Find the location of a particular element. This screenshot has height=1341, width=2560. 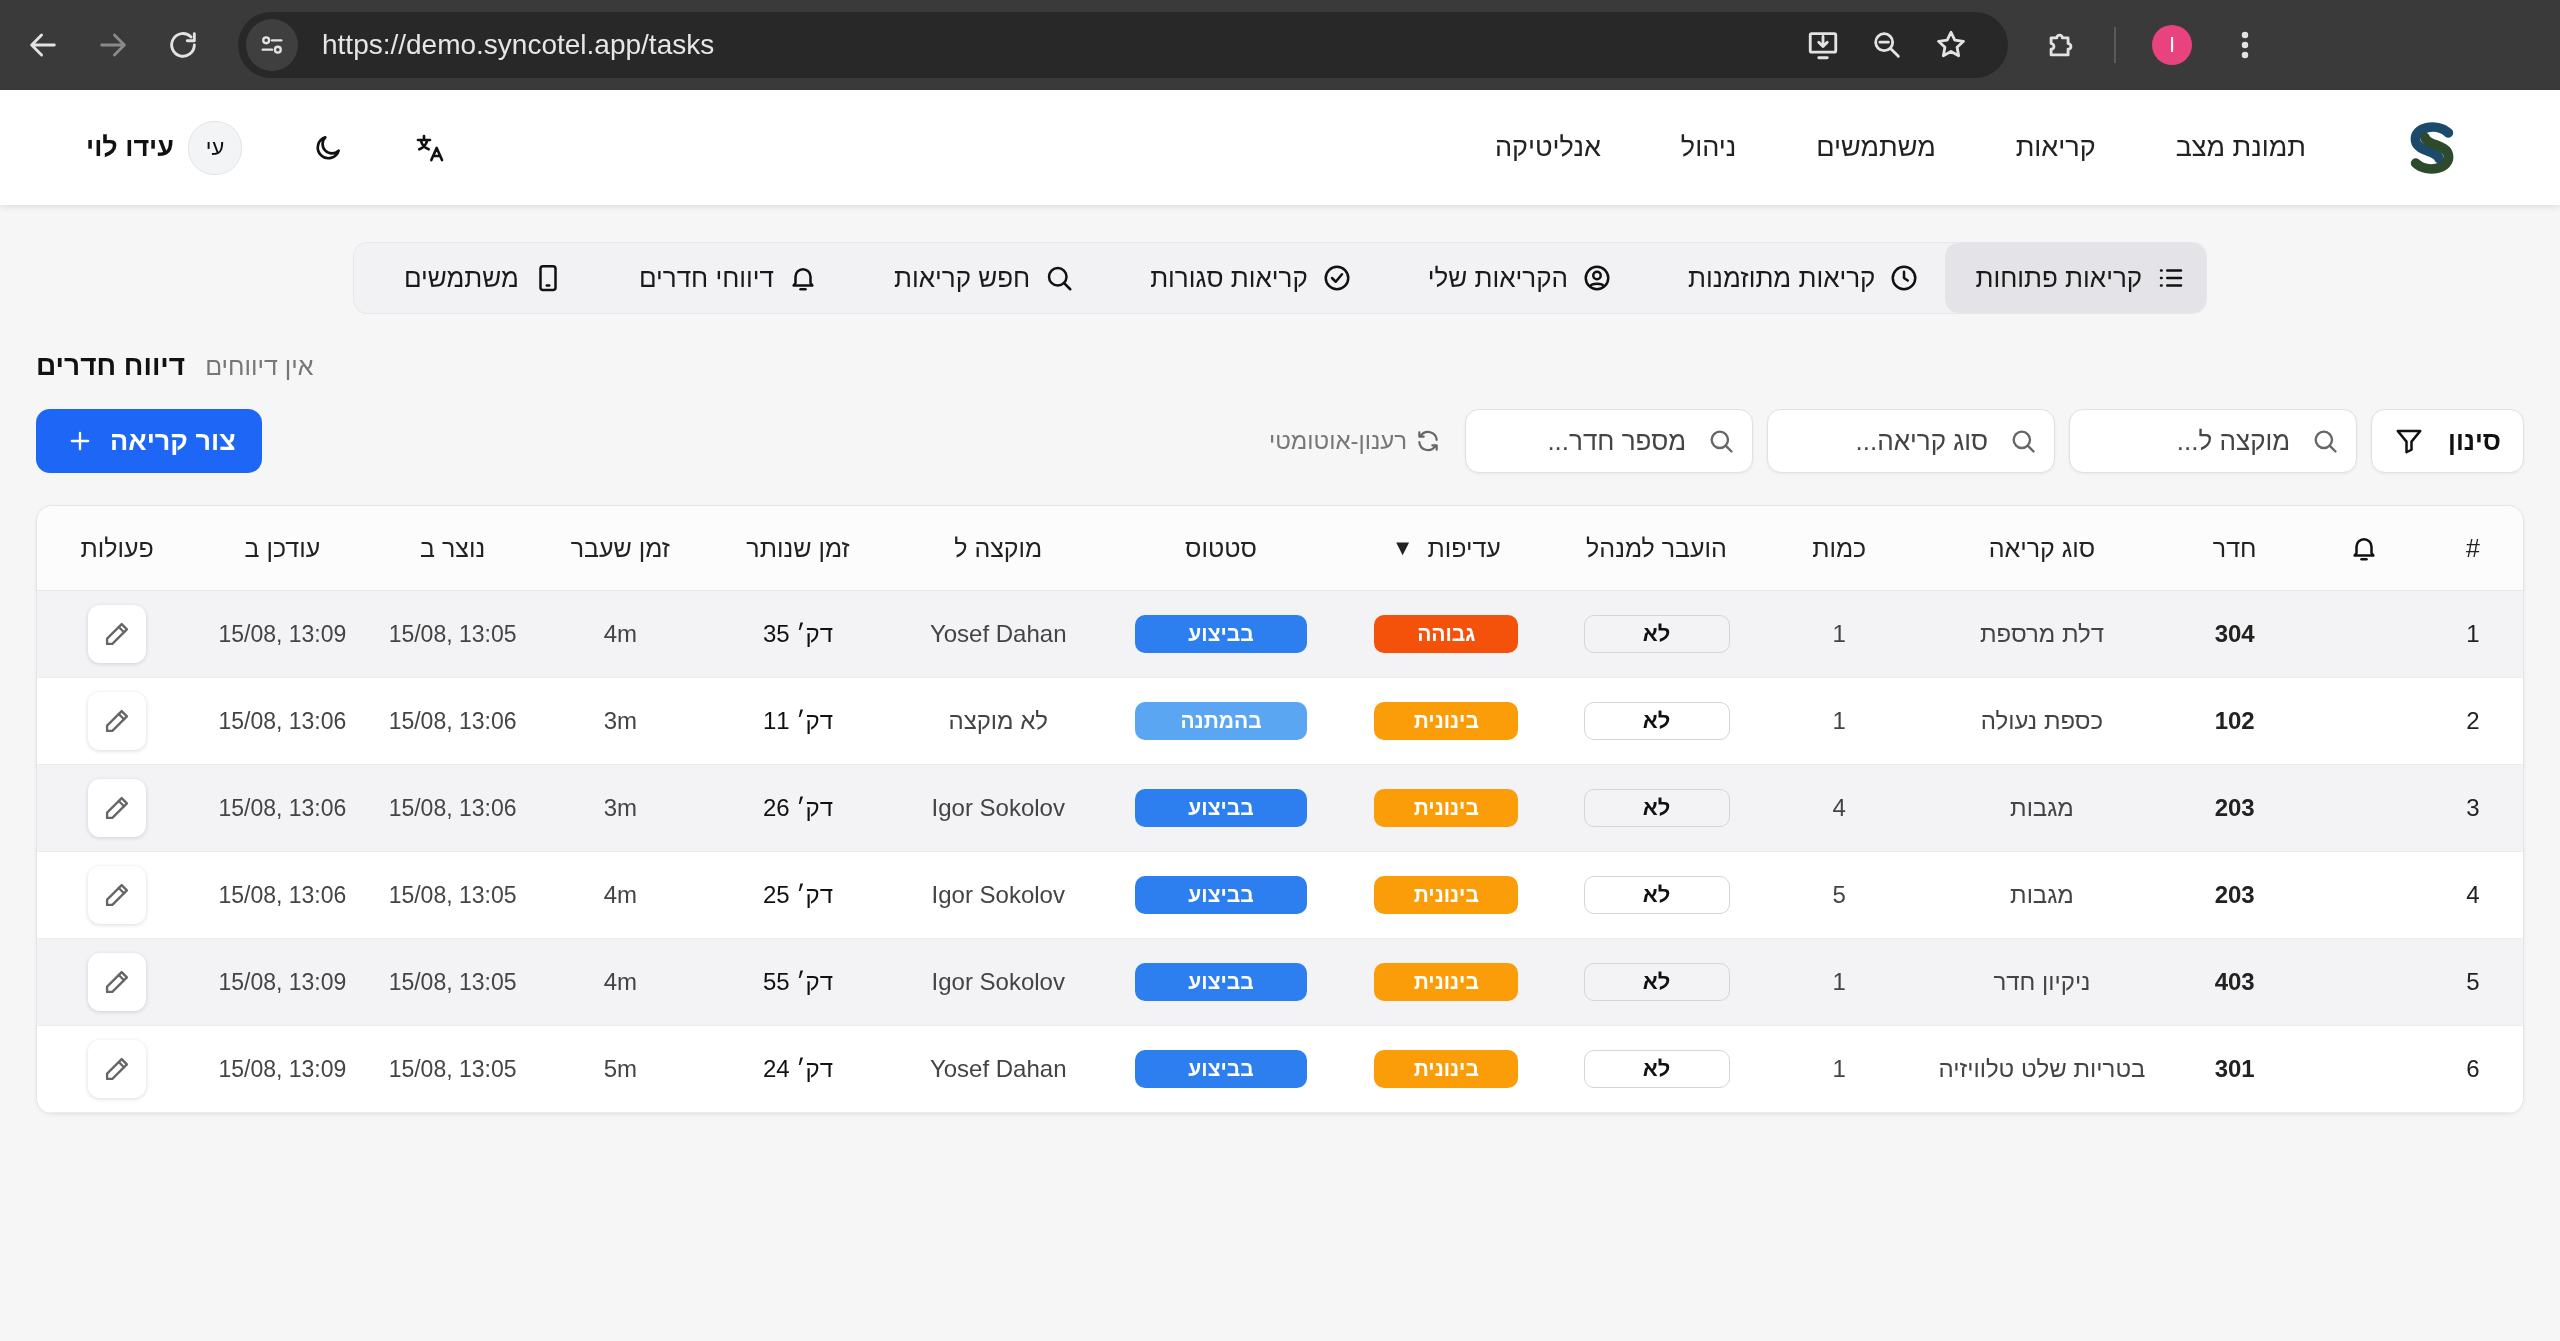

call-type: דלת מרספת is located at coordinates (2041, 633).